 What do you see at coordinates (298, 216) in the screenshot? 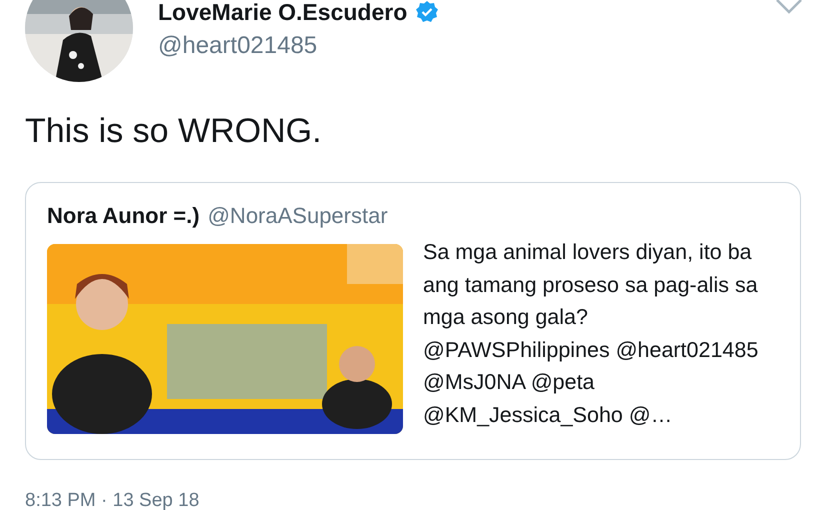
I see `quoted-author-handle: @NoraASuperstar` at bounding box center [298, 216].